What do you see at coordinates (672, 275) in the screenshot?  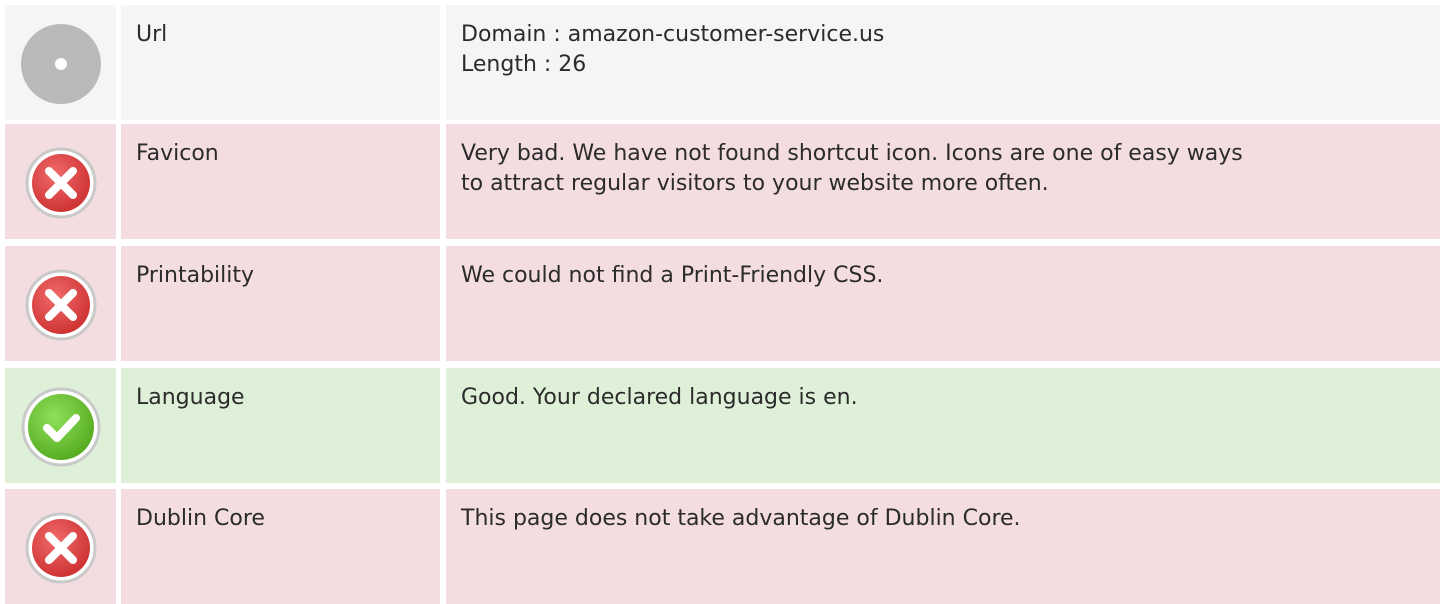 I see `description-line: We could not find a Print-Friendly CSS.` at bounding box center [672, 275].